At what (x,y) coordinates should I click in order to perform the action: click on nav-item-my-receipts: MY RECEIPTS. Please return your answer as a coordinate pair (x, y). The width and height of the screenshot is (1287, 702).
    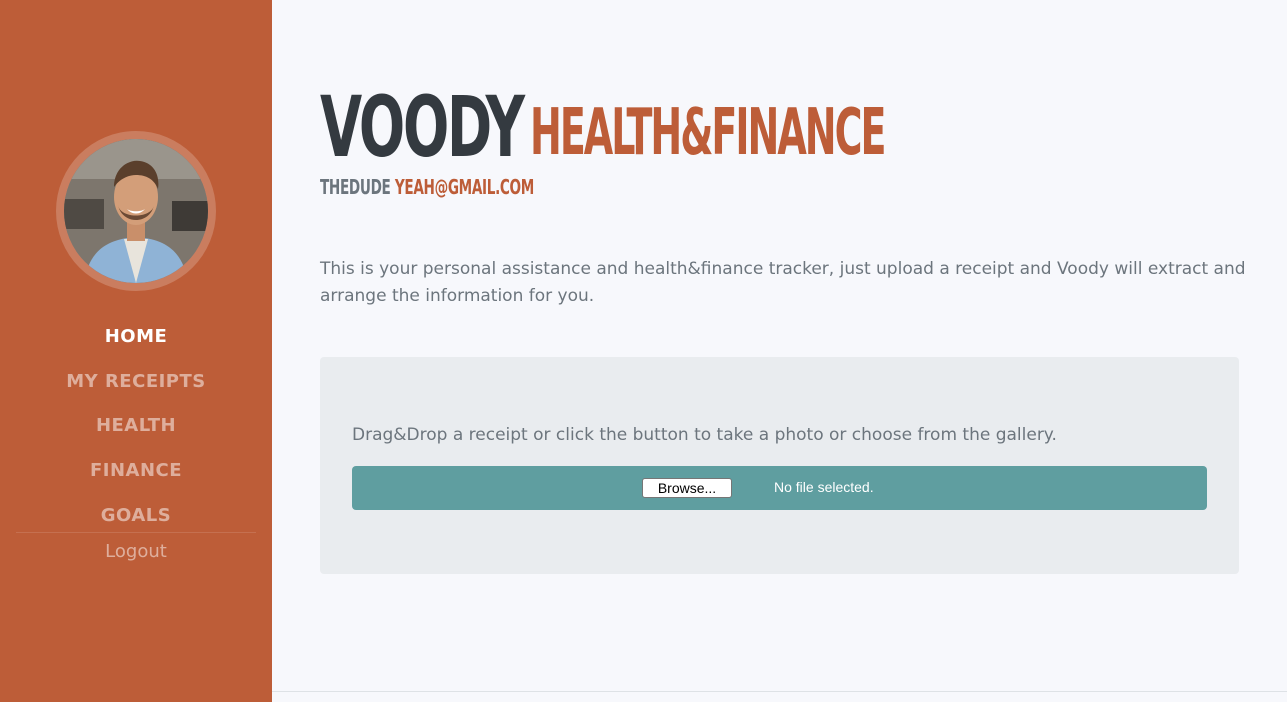
    Looking at the image, I should click on (136, 381).